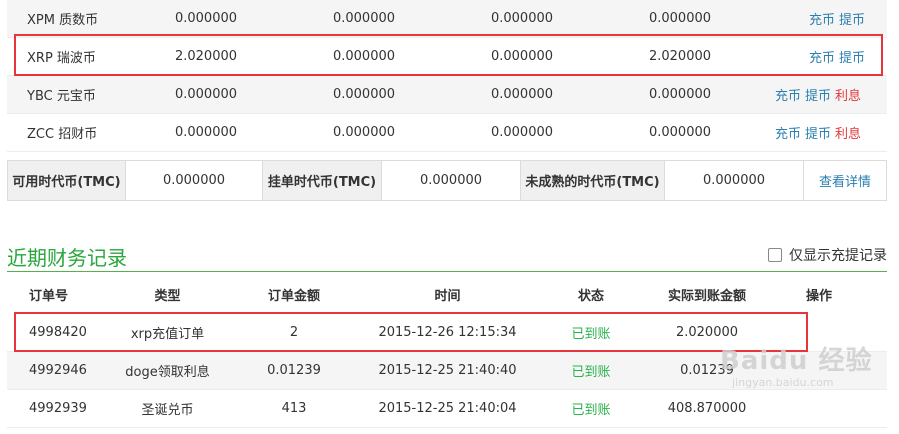 The width and height of the screenshot is (899, 434). I want to click on records-header: 订单号 类型 订单金额 时间 状态 实际到账金额 操作, so click(447, 294).